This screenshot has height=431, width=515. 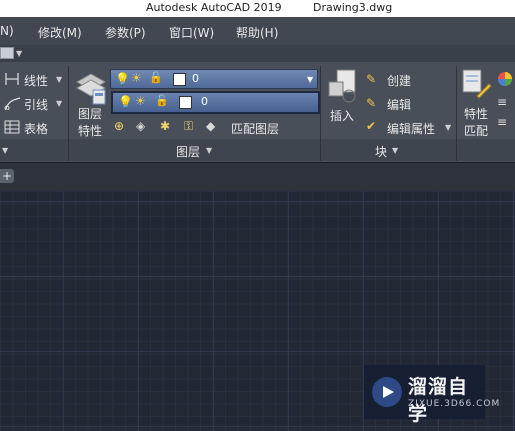 What do you see at coordinates (353, 7) in the screenshot?
I see `document-title: Drawing3.dwg` at bounding box center [353, 7].